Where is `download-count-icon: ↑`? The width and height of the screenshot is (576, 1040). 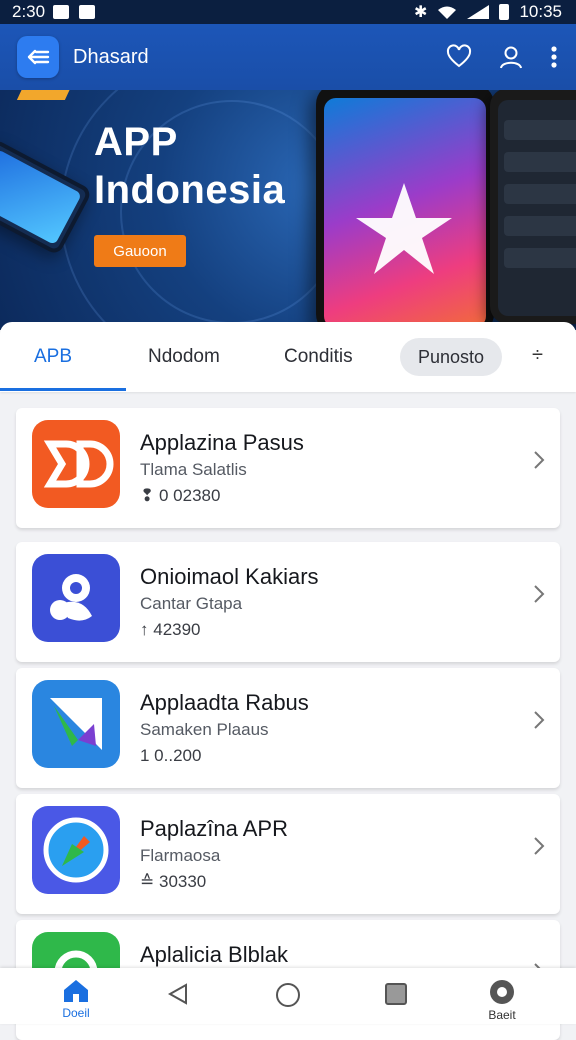
download-count-icon: ↑ is located at coordinates (144, 629).